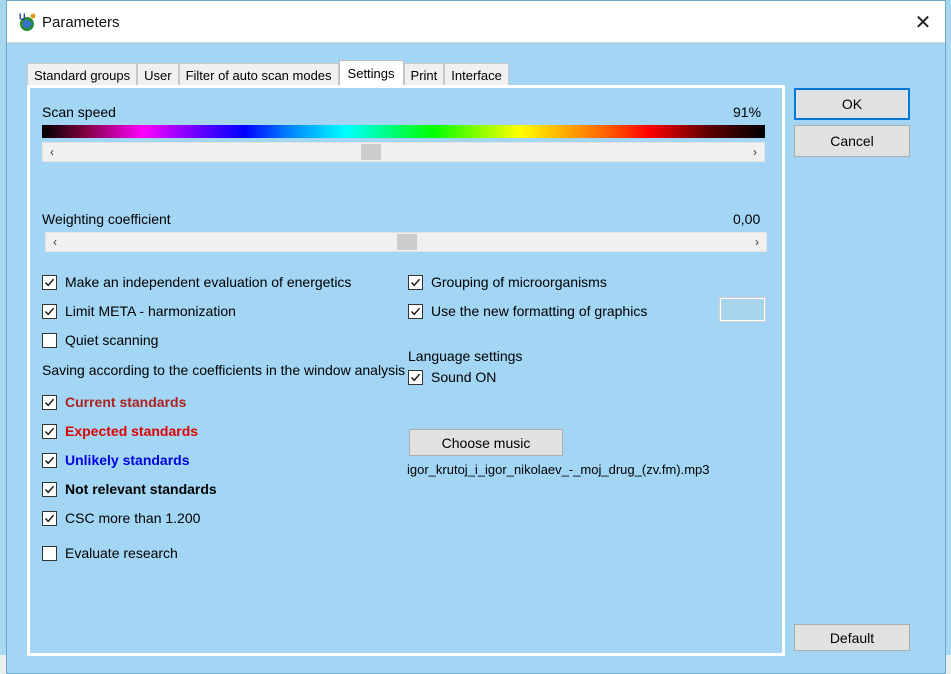  Describe the element at coordinates (371, 152) in the screenshot. I see `scan-speed-thumb` at that location.